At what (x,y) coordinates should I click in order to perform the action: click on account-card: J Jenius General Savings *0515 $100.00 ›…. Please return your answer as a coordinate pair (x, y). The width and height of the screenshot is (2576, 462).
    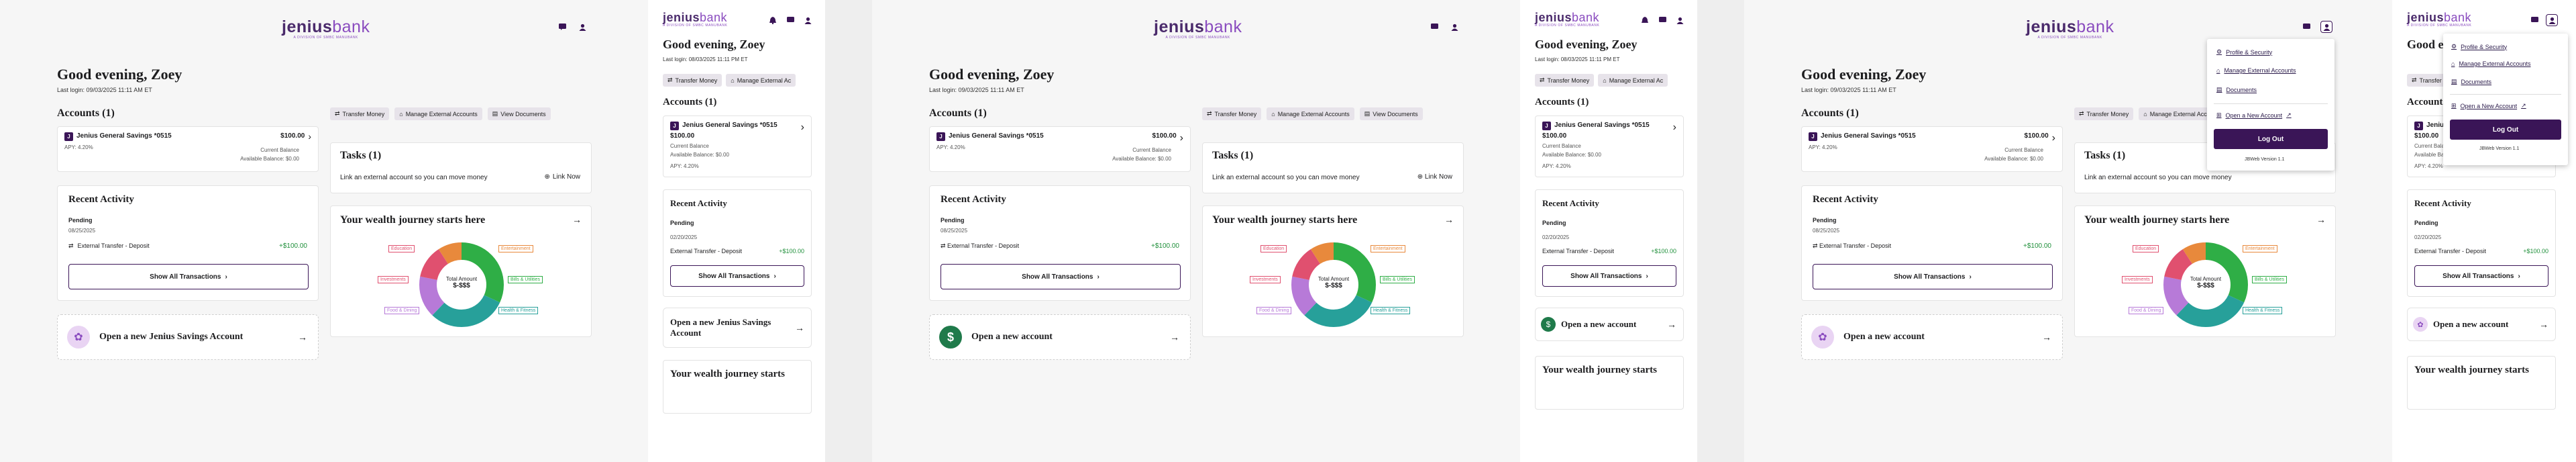
    Looking at the image, I should click on (188, 149).